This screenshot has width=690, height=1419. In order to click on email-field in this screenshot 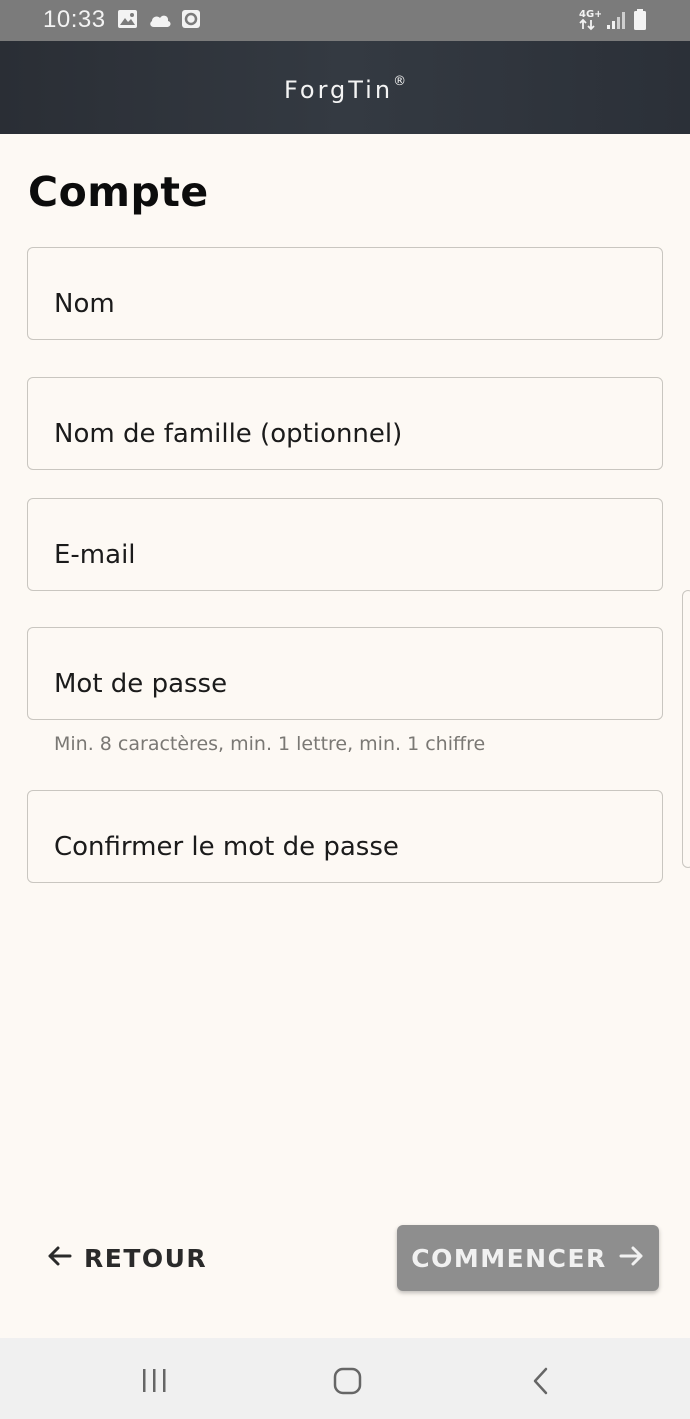, I will do `click(345, 544)`.